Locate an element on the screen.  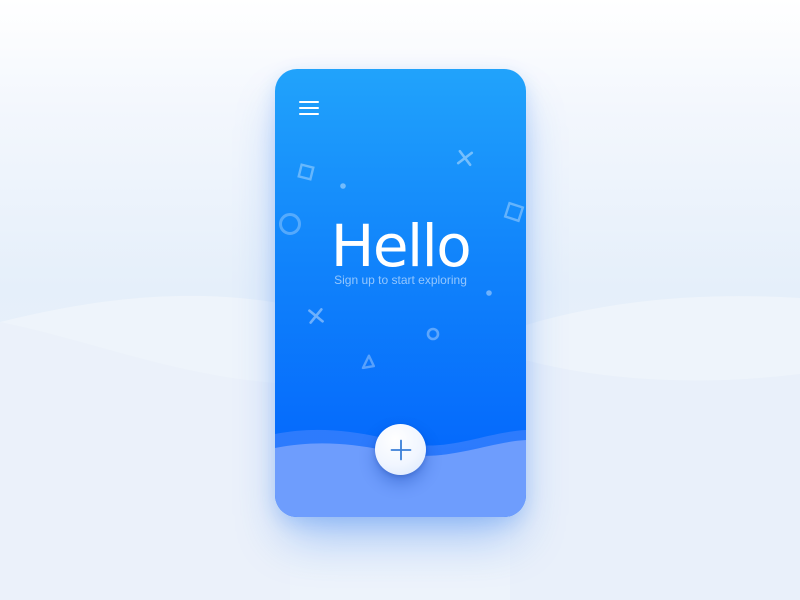
plus-icon is located at coordinates (400, 449).